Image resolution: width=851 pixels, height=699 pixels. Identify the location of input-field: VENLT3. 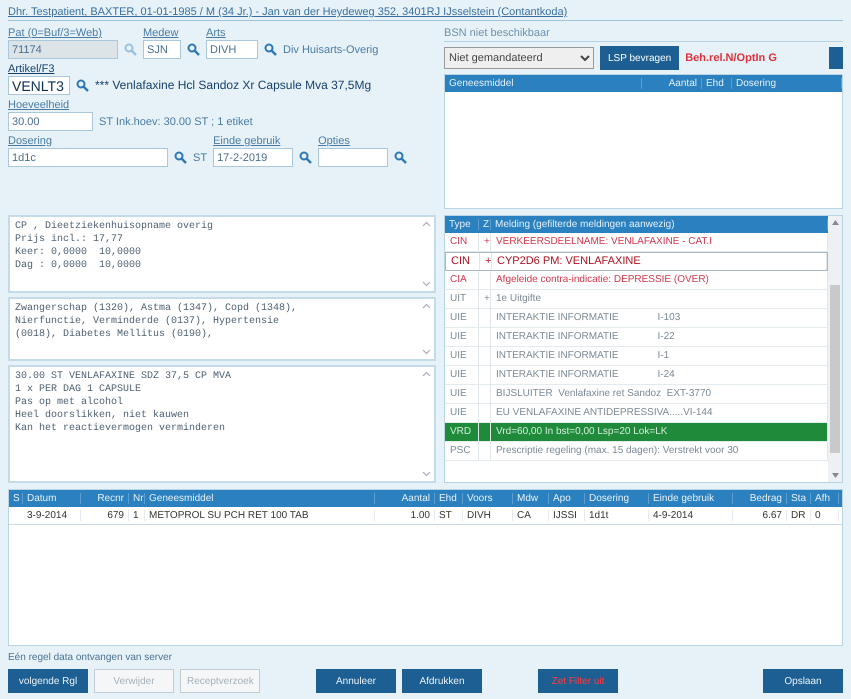
(39, 85).